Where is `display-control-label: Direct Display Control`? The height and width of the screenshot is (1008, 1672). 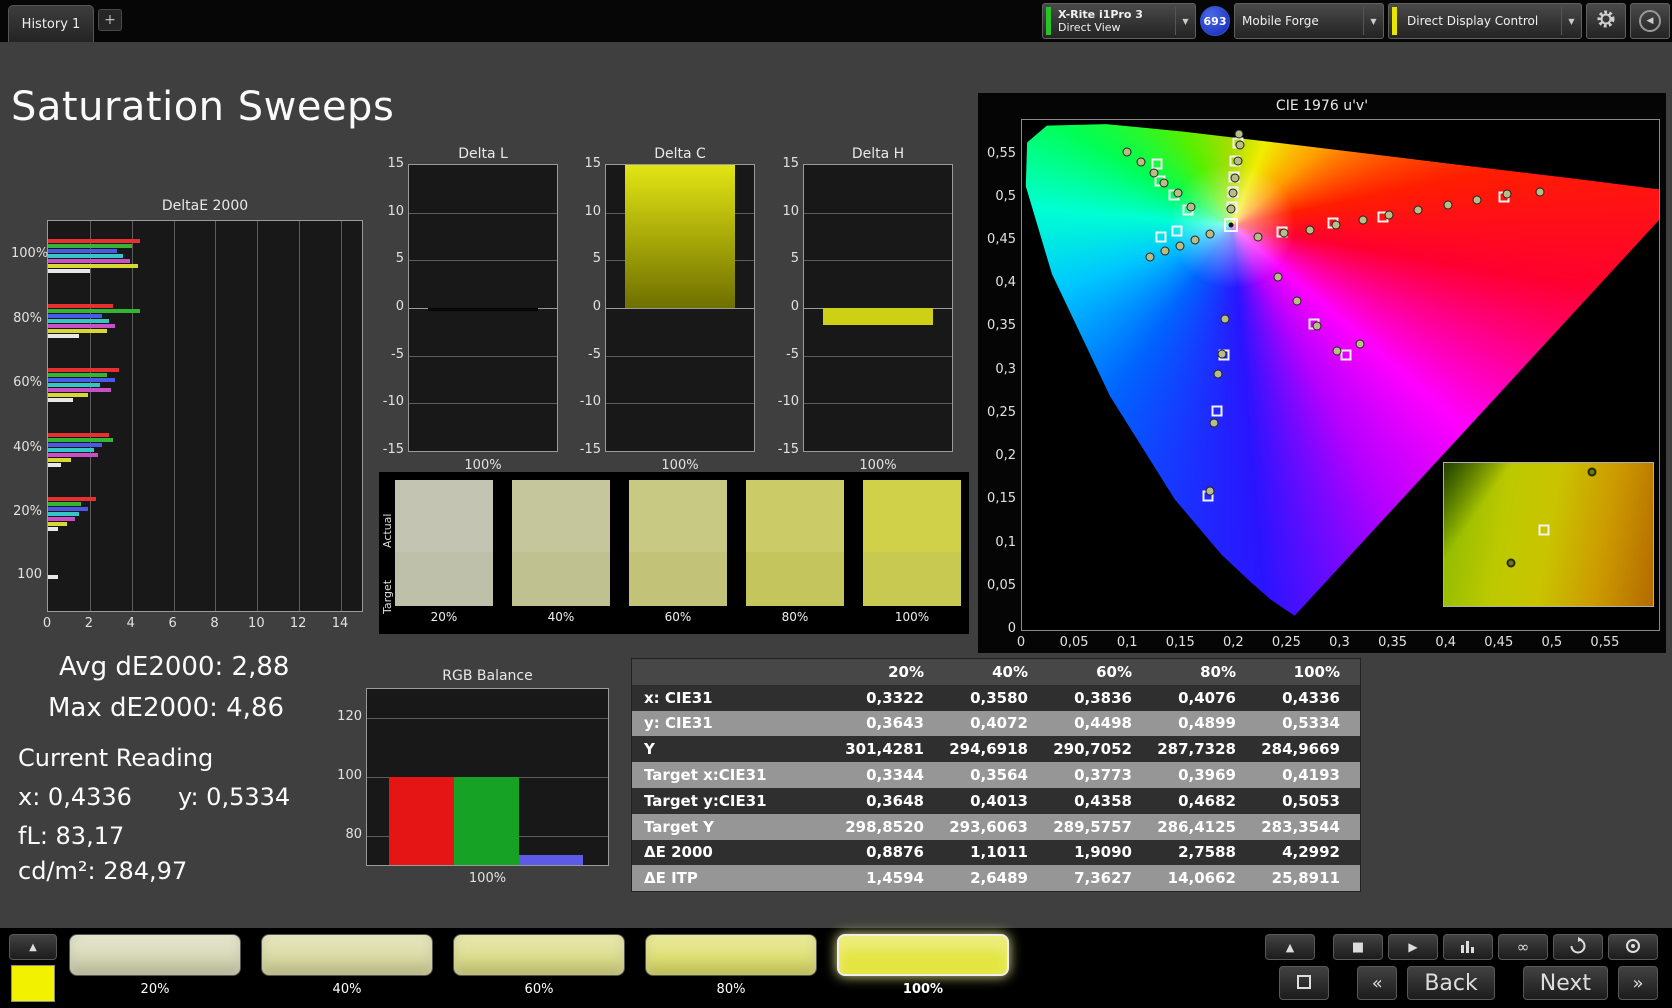 display-control-label: Direct Display Control is located at coordinates (1473, 21).